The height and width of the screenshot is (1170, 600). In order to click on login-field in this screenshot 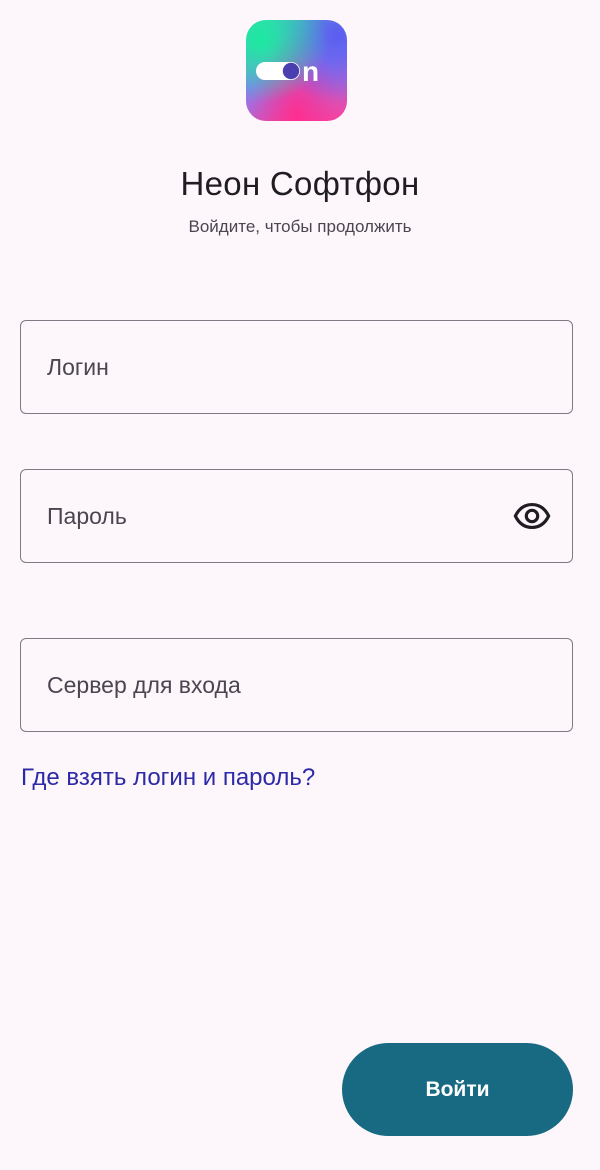, I will do `click(296, 367)`.